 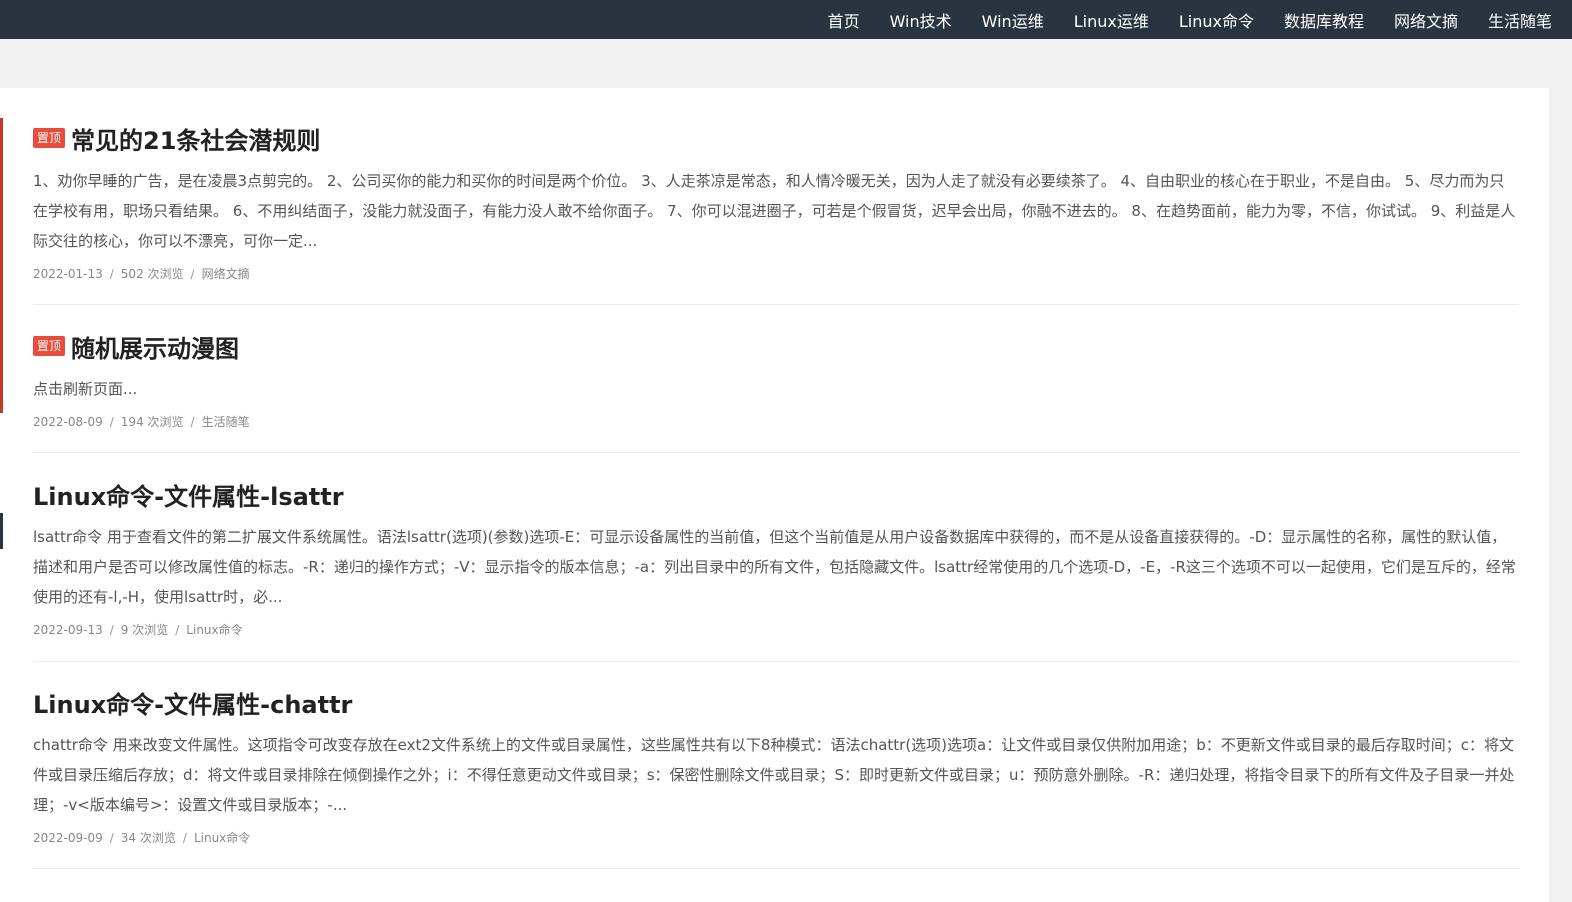 I want to click on nav-item-database: 数据库教程, so click(x=1324, y=20).